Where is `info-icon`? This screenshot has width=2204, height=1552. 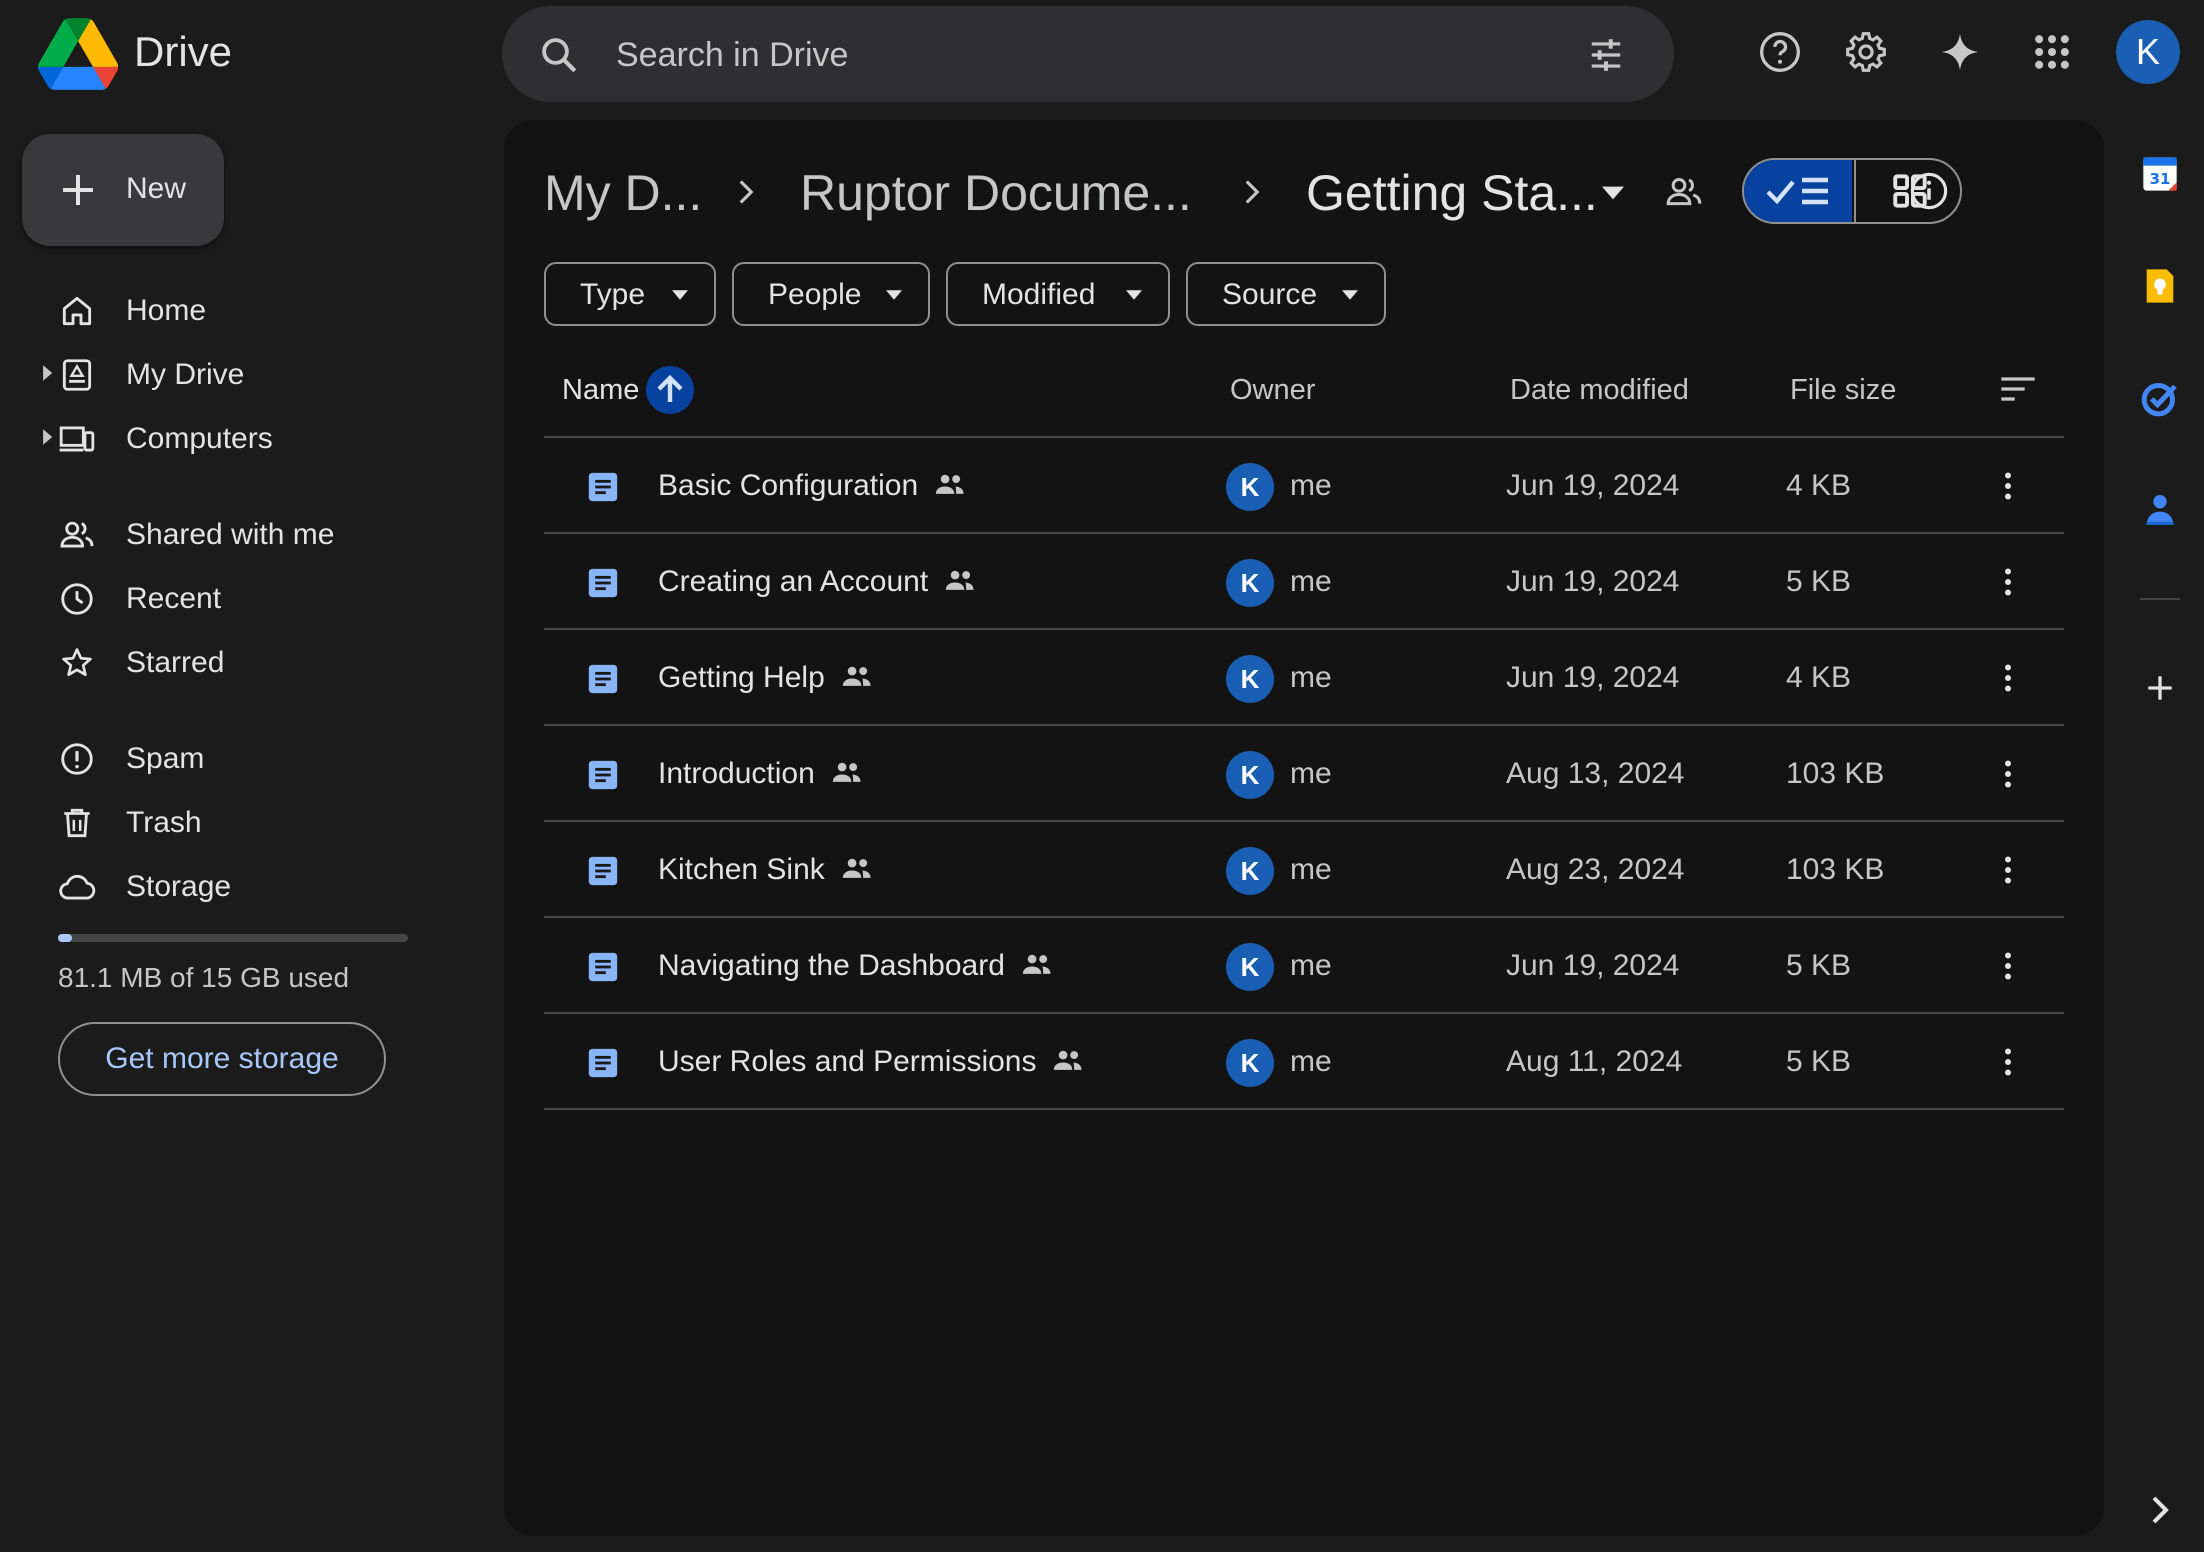 info-icon is located at coordinates (1929, 191).